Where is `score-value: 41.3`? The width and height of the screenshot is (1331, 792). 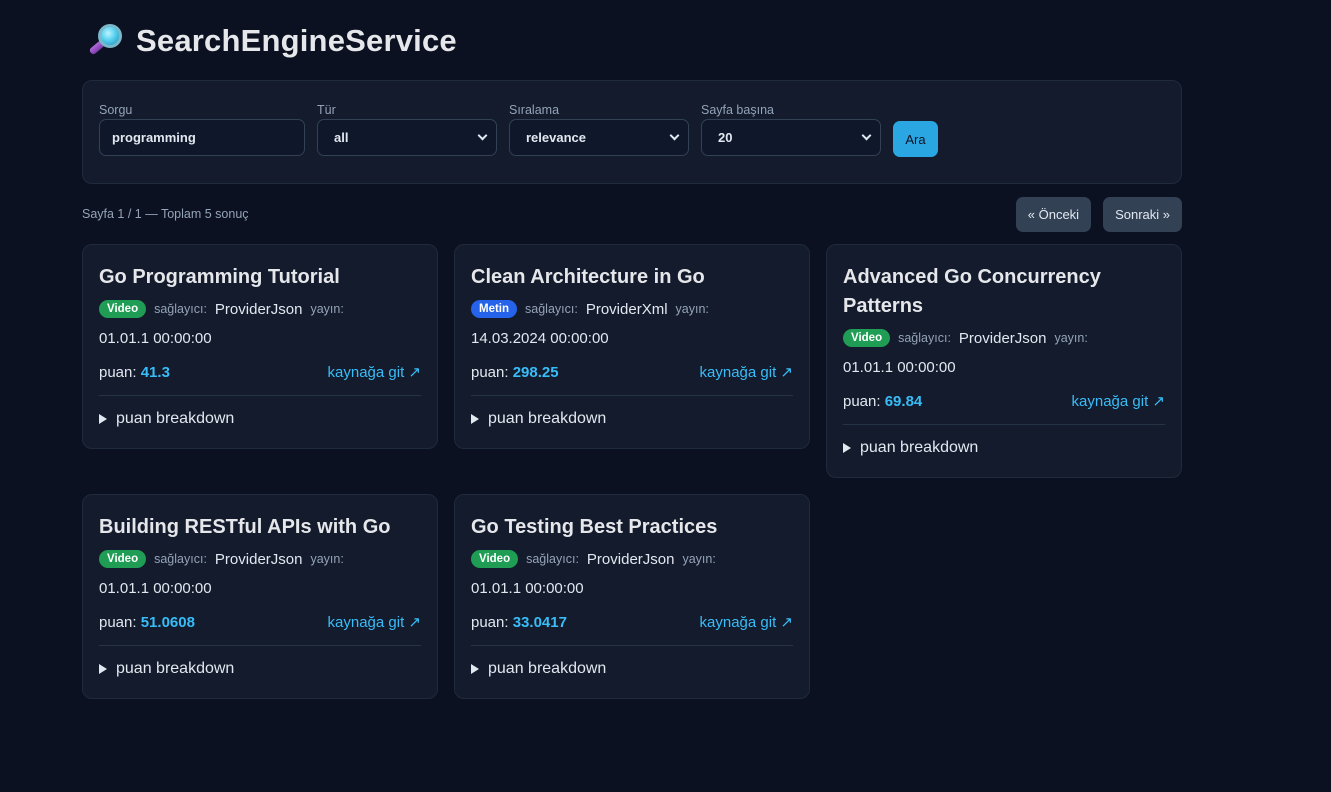
score-value: 41.3 is located at coordinates (155, 372).